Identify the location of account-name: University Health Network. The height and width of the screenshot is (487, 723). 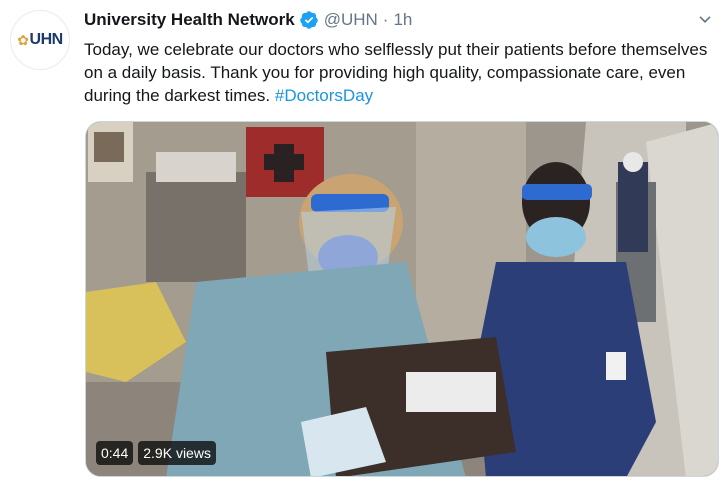
(189, 20).